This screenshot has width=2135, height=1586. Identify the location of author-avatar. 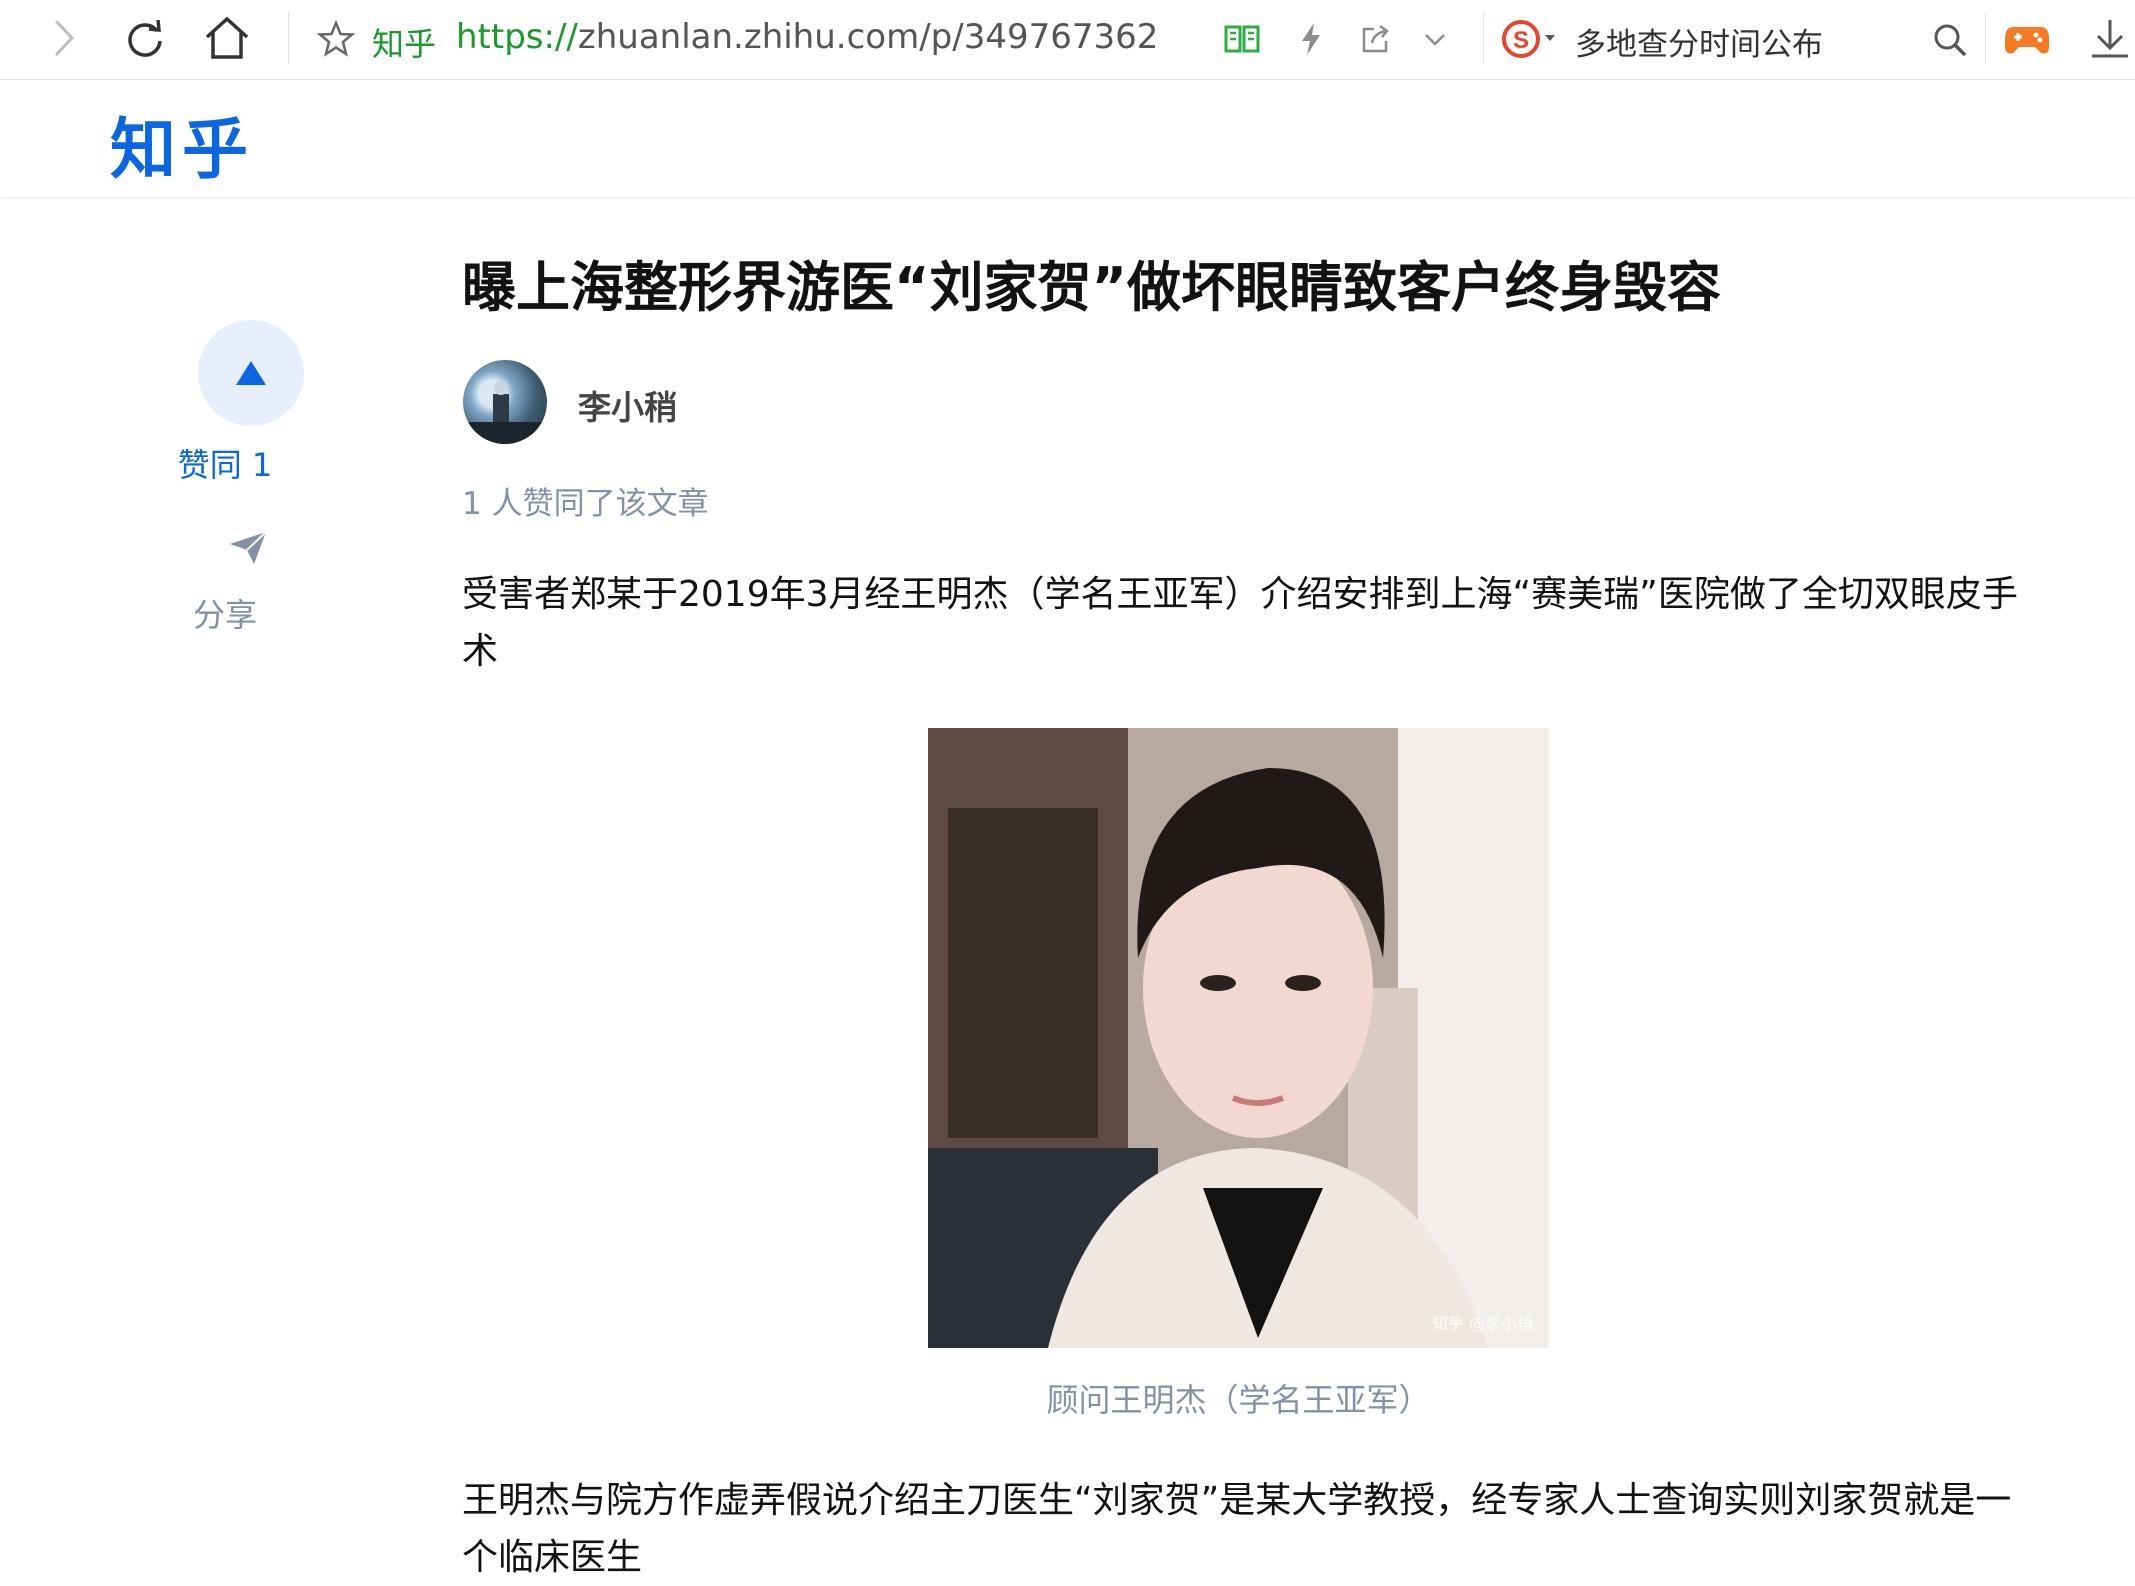
(505, 402).